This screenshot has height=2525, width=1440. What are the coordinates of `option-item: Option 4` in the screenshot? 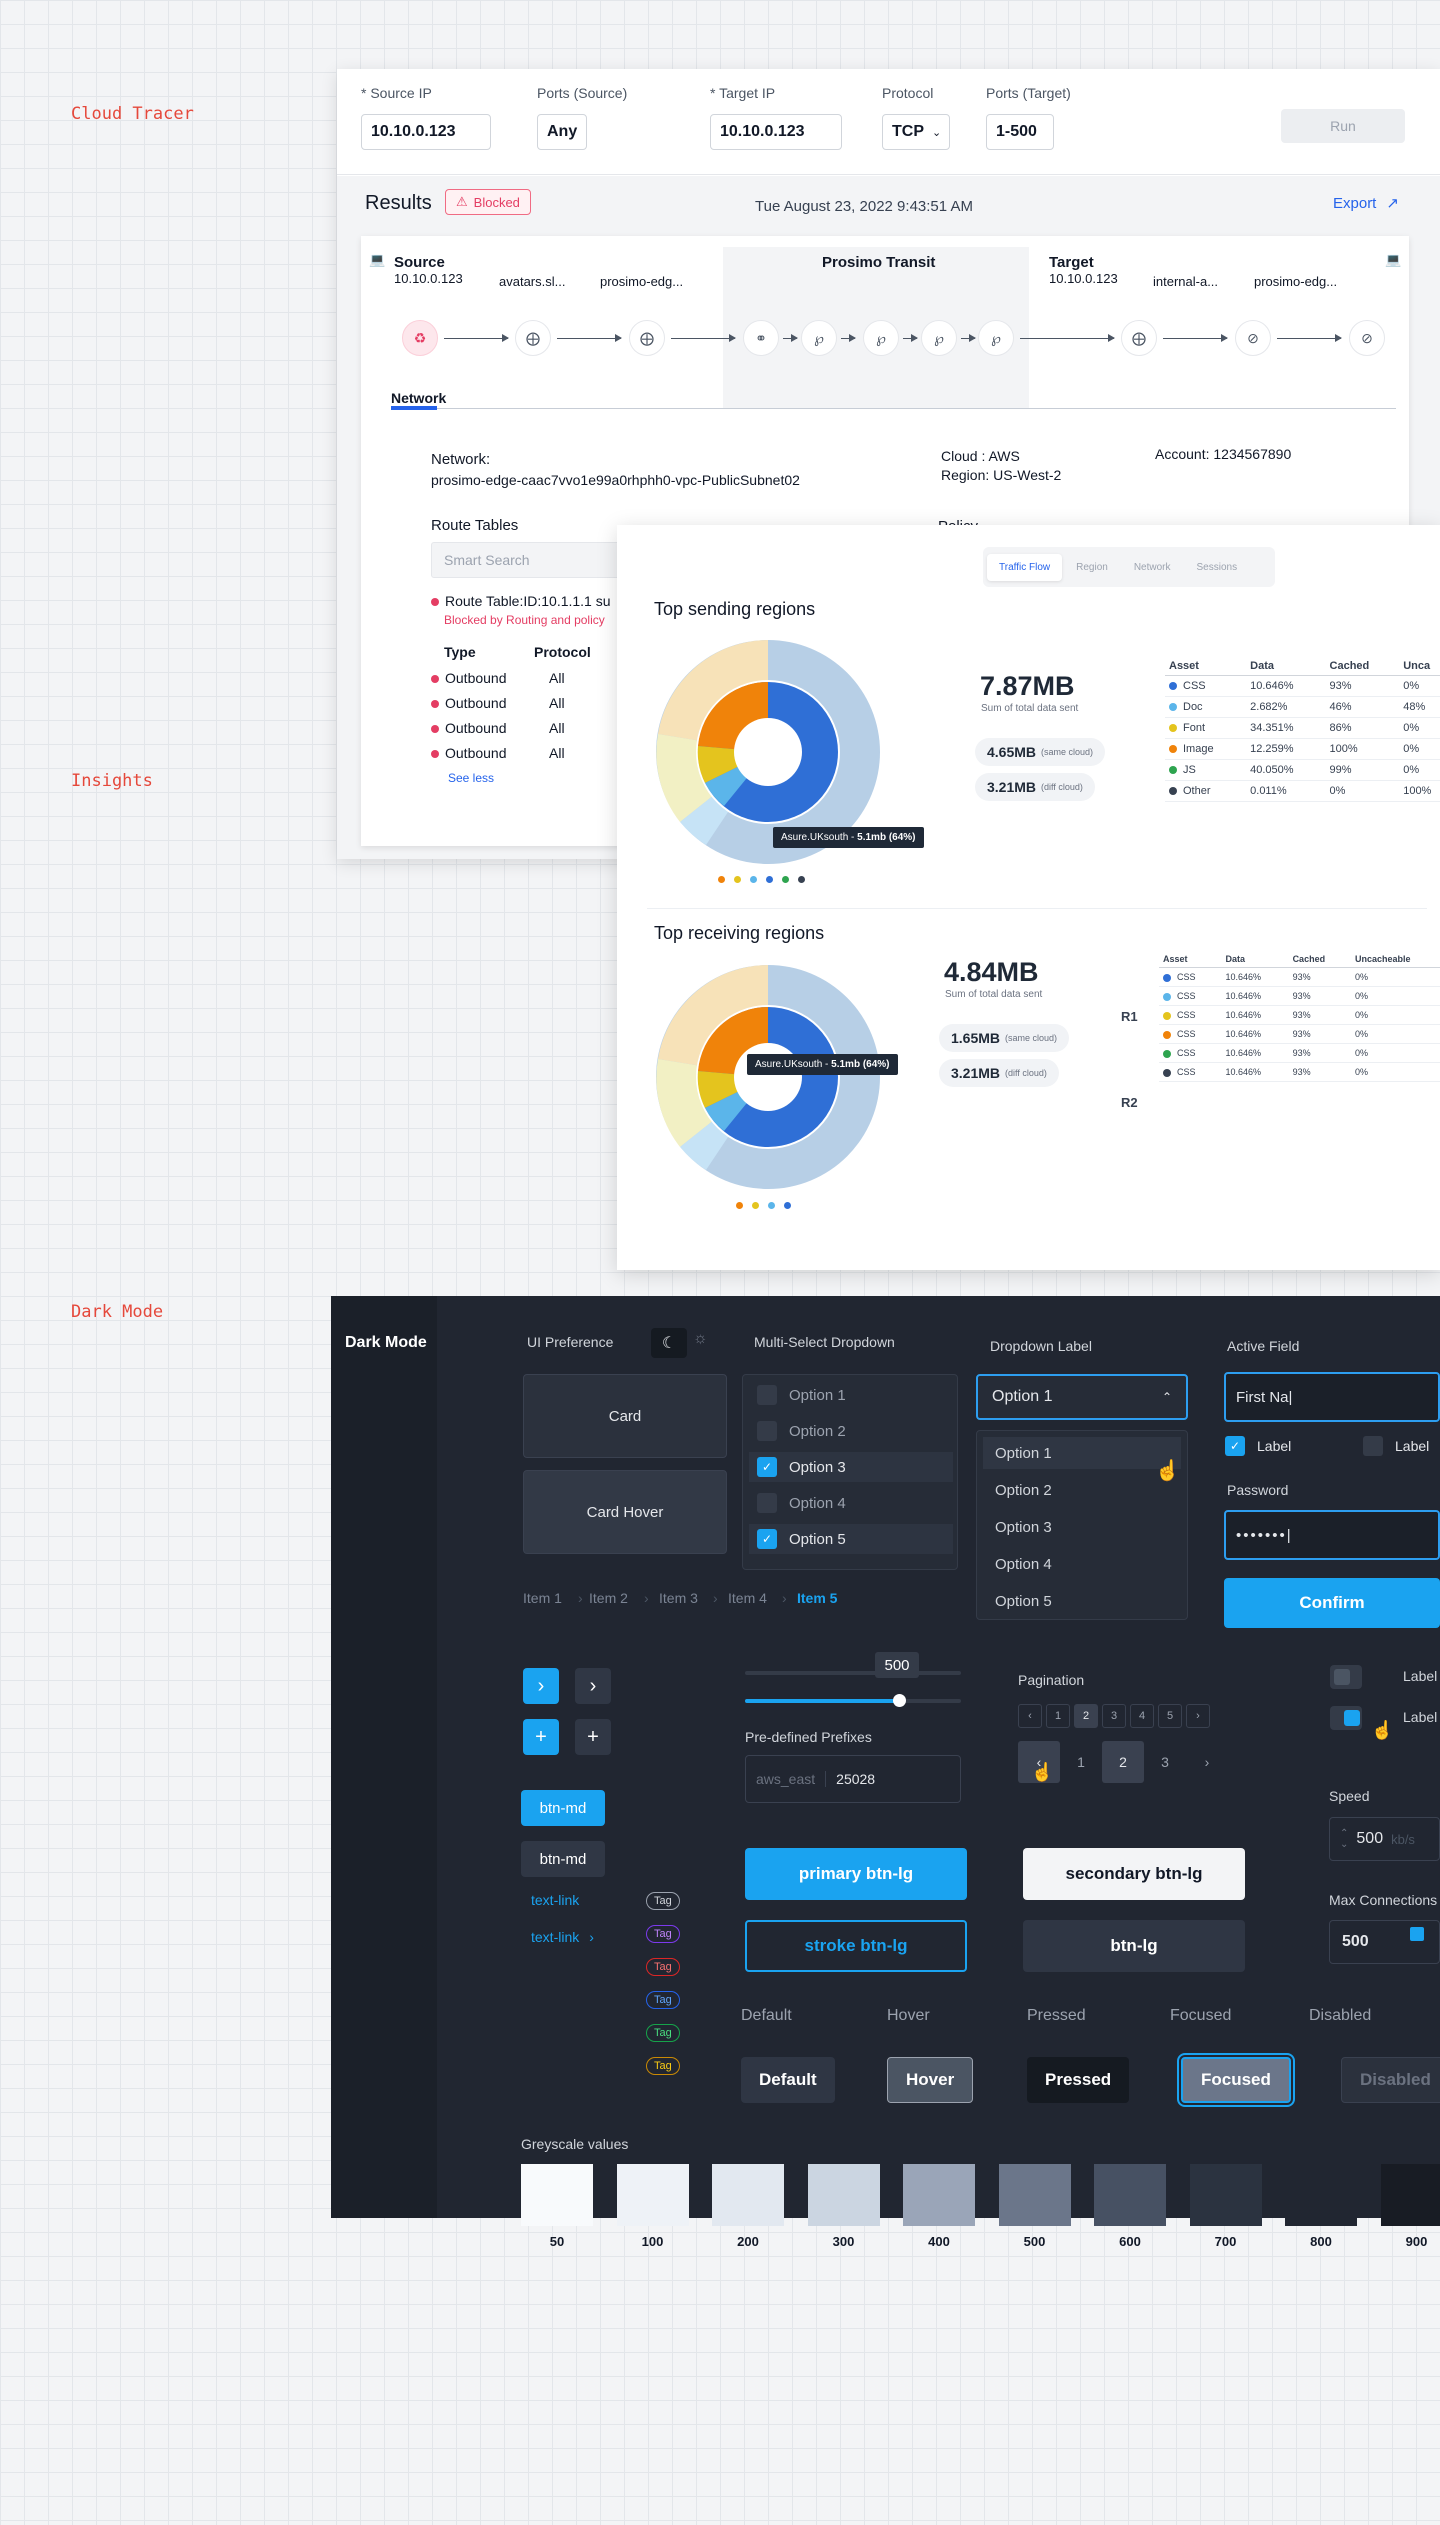 It's located at (851, 1503).